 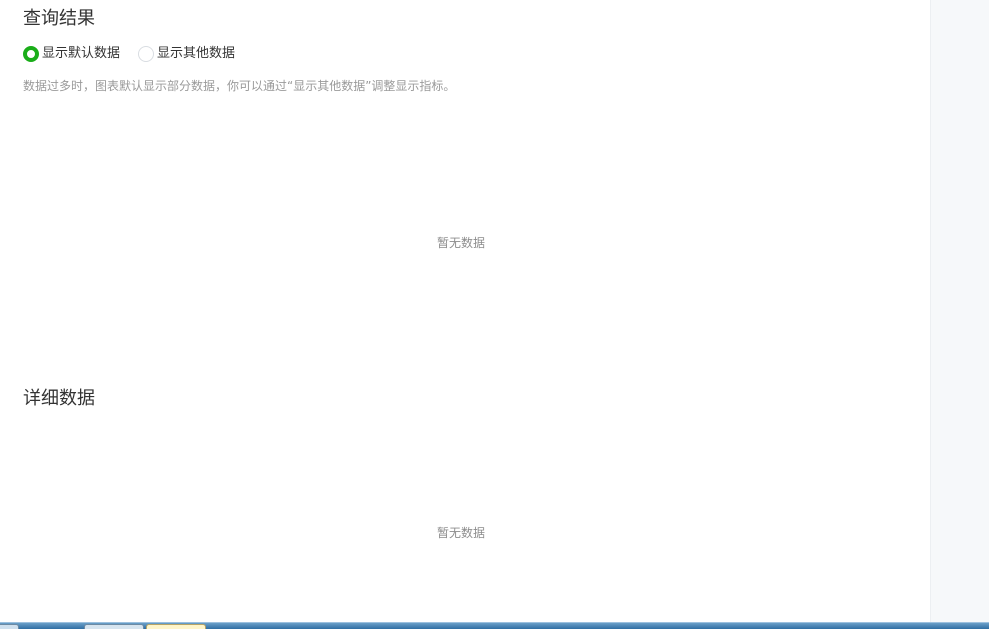 I want to click on chart-empty-state: 暂无数据, so click(x=460, y=243).